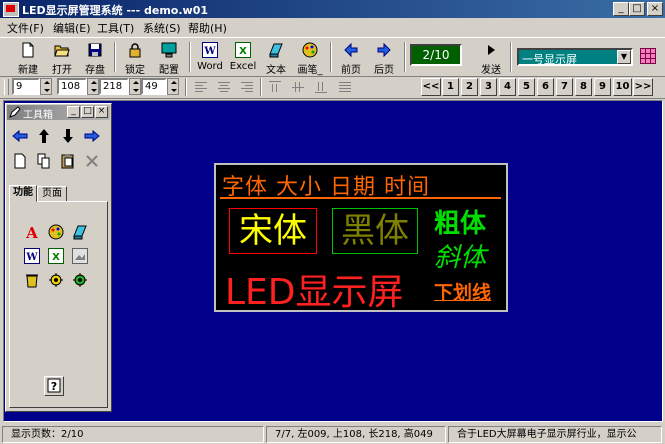 The image size is (665, 444). What do you see at coordinates (115, 10) in the screenshot?
I see `window-title: LED显示屏管理系统 --- demo.w01` at bounding box center [115, 10].